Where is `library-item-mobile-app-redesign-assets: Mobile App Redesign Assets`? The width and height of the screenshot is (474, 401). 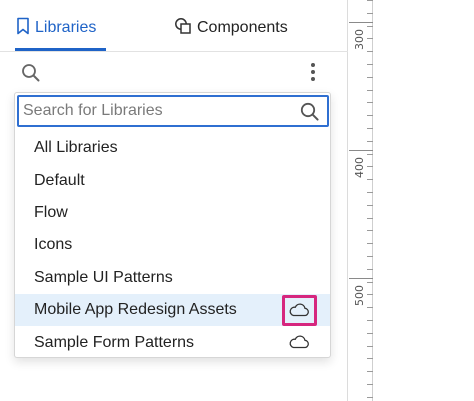
library-item-mobile-app-redesign-assets: Mobile App Redesign Assets is located at coordinates (172, 310).